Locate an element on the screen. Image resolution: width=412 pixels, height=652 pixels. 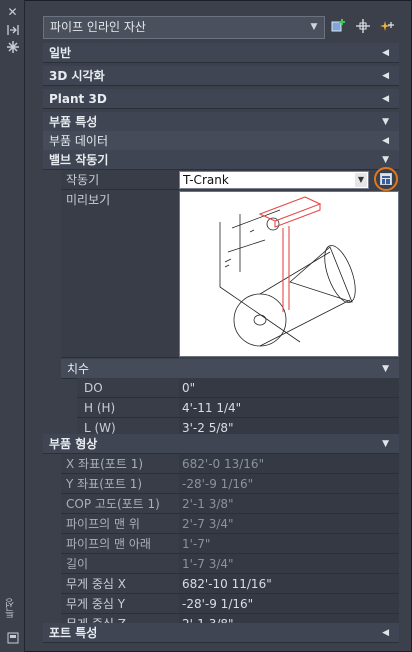
section-label: 부품 형상 is located at coordinates (73, 444).